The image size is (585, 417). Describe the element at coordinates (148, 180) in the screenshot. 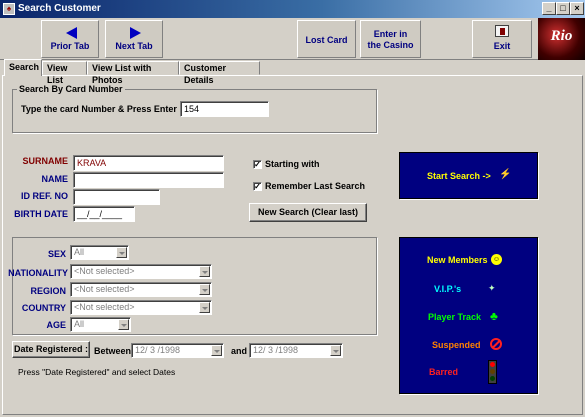

I see `name-input` at that location.